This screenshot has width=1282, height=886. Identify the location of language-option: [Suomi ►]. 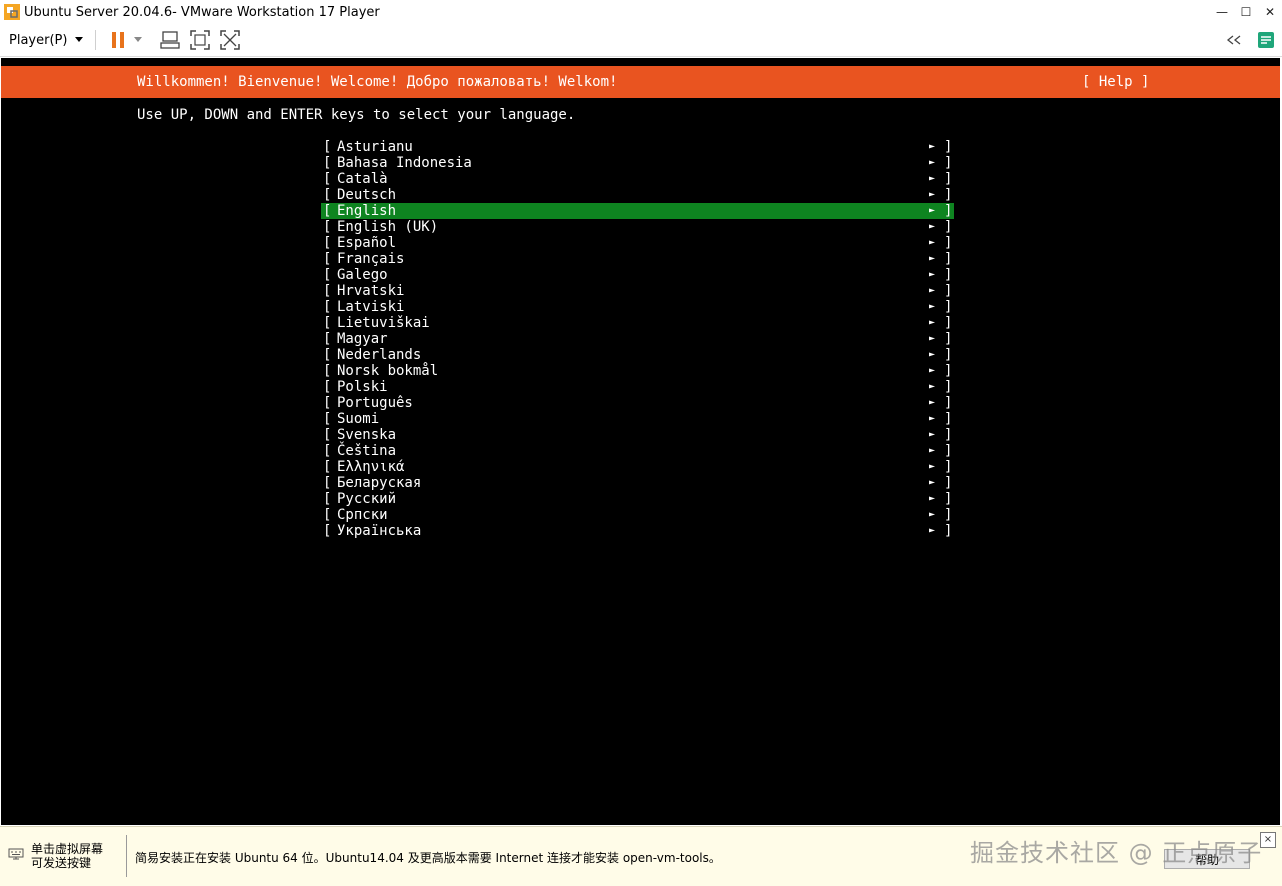
(637, 419).